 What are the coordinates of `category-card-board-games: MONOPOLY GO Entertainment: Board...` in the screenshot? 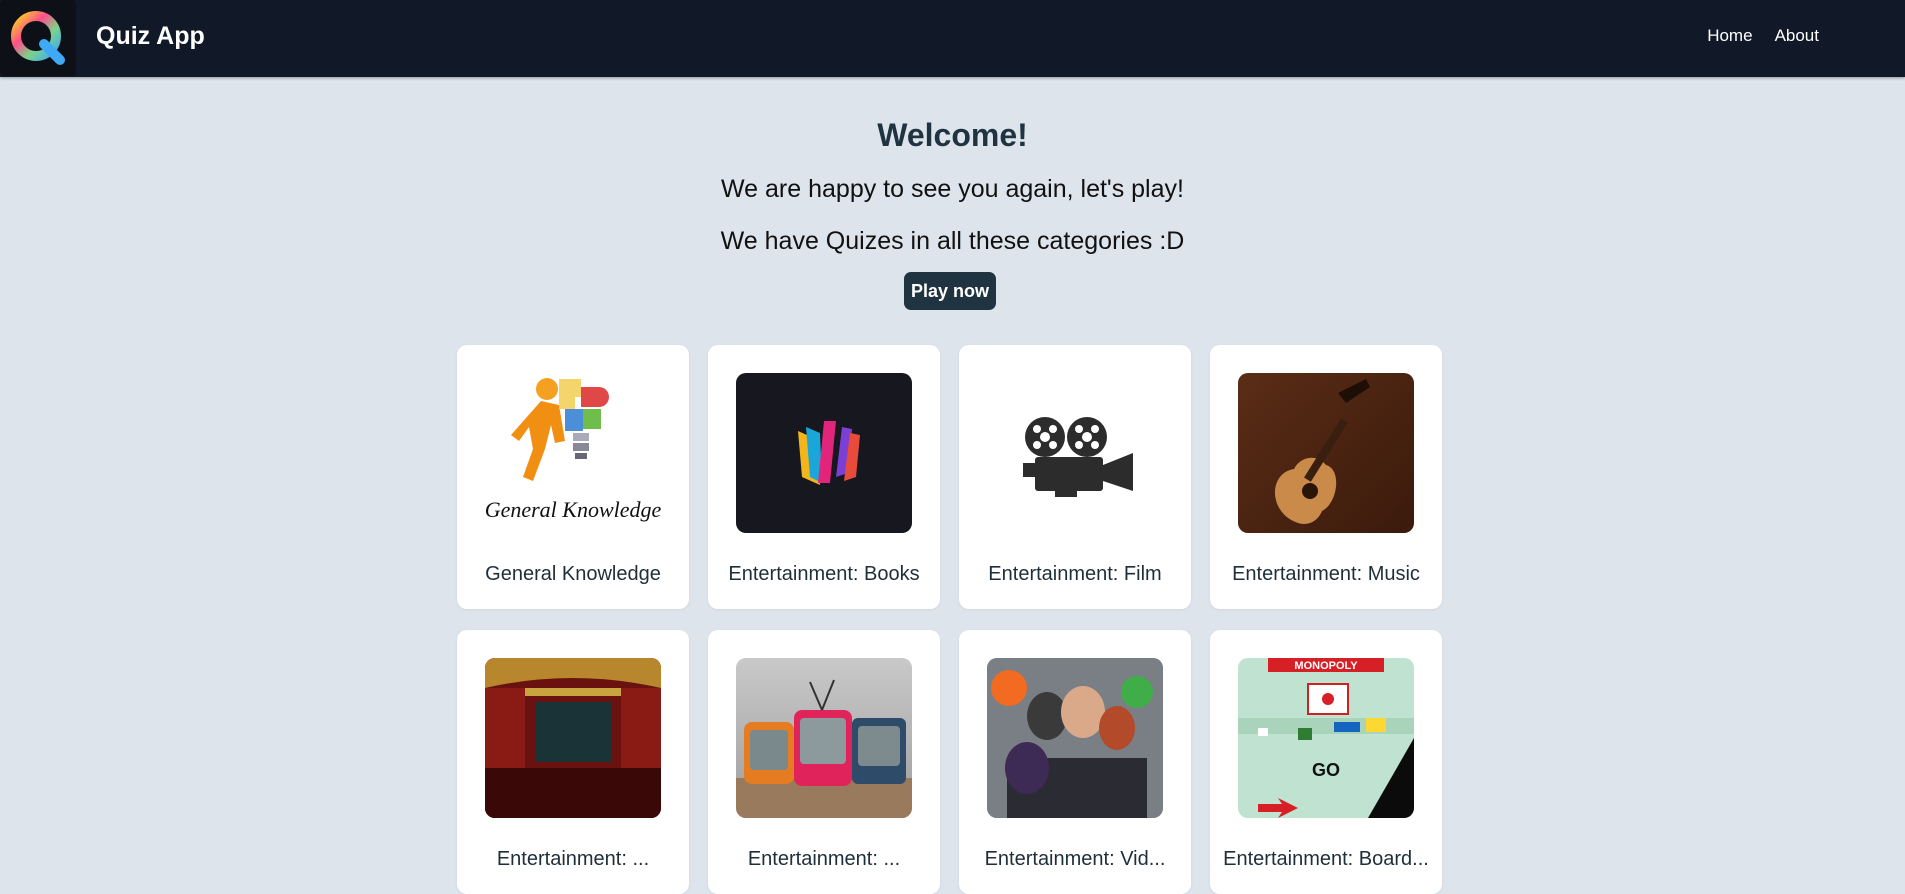 It's located at (1326, 762).